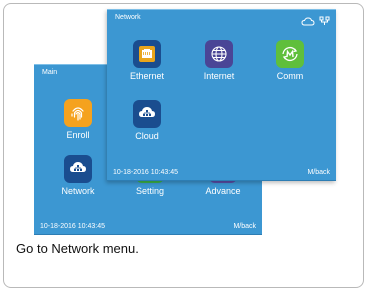 The height and width of the screenshot is (291, 367). I want to click on instruction-caption: Go to Network menu., so click(77, 248).